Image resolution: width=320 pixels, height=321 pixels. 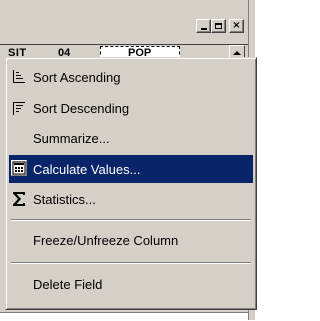 What do you see at coordinates (268, 160) in the screenshot?
I see `desktop-background` at bounding box center [268, 160].